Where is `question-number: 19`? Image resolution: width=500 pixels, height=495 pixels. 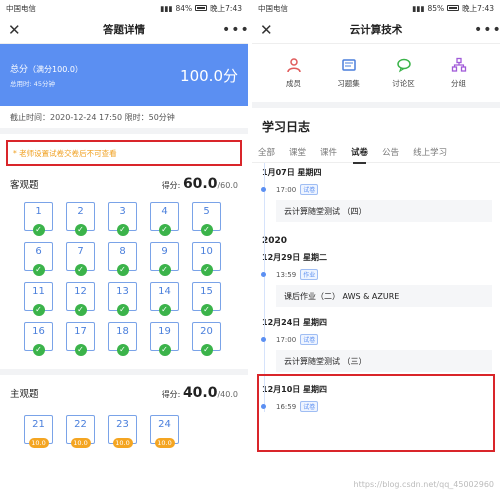
question-number: 19 is located at coordinates (164, 331).